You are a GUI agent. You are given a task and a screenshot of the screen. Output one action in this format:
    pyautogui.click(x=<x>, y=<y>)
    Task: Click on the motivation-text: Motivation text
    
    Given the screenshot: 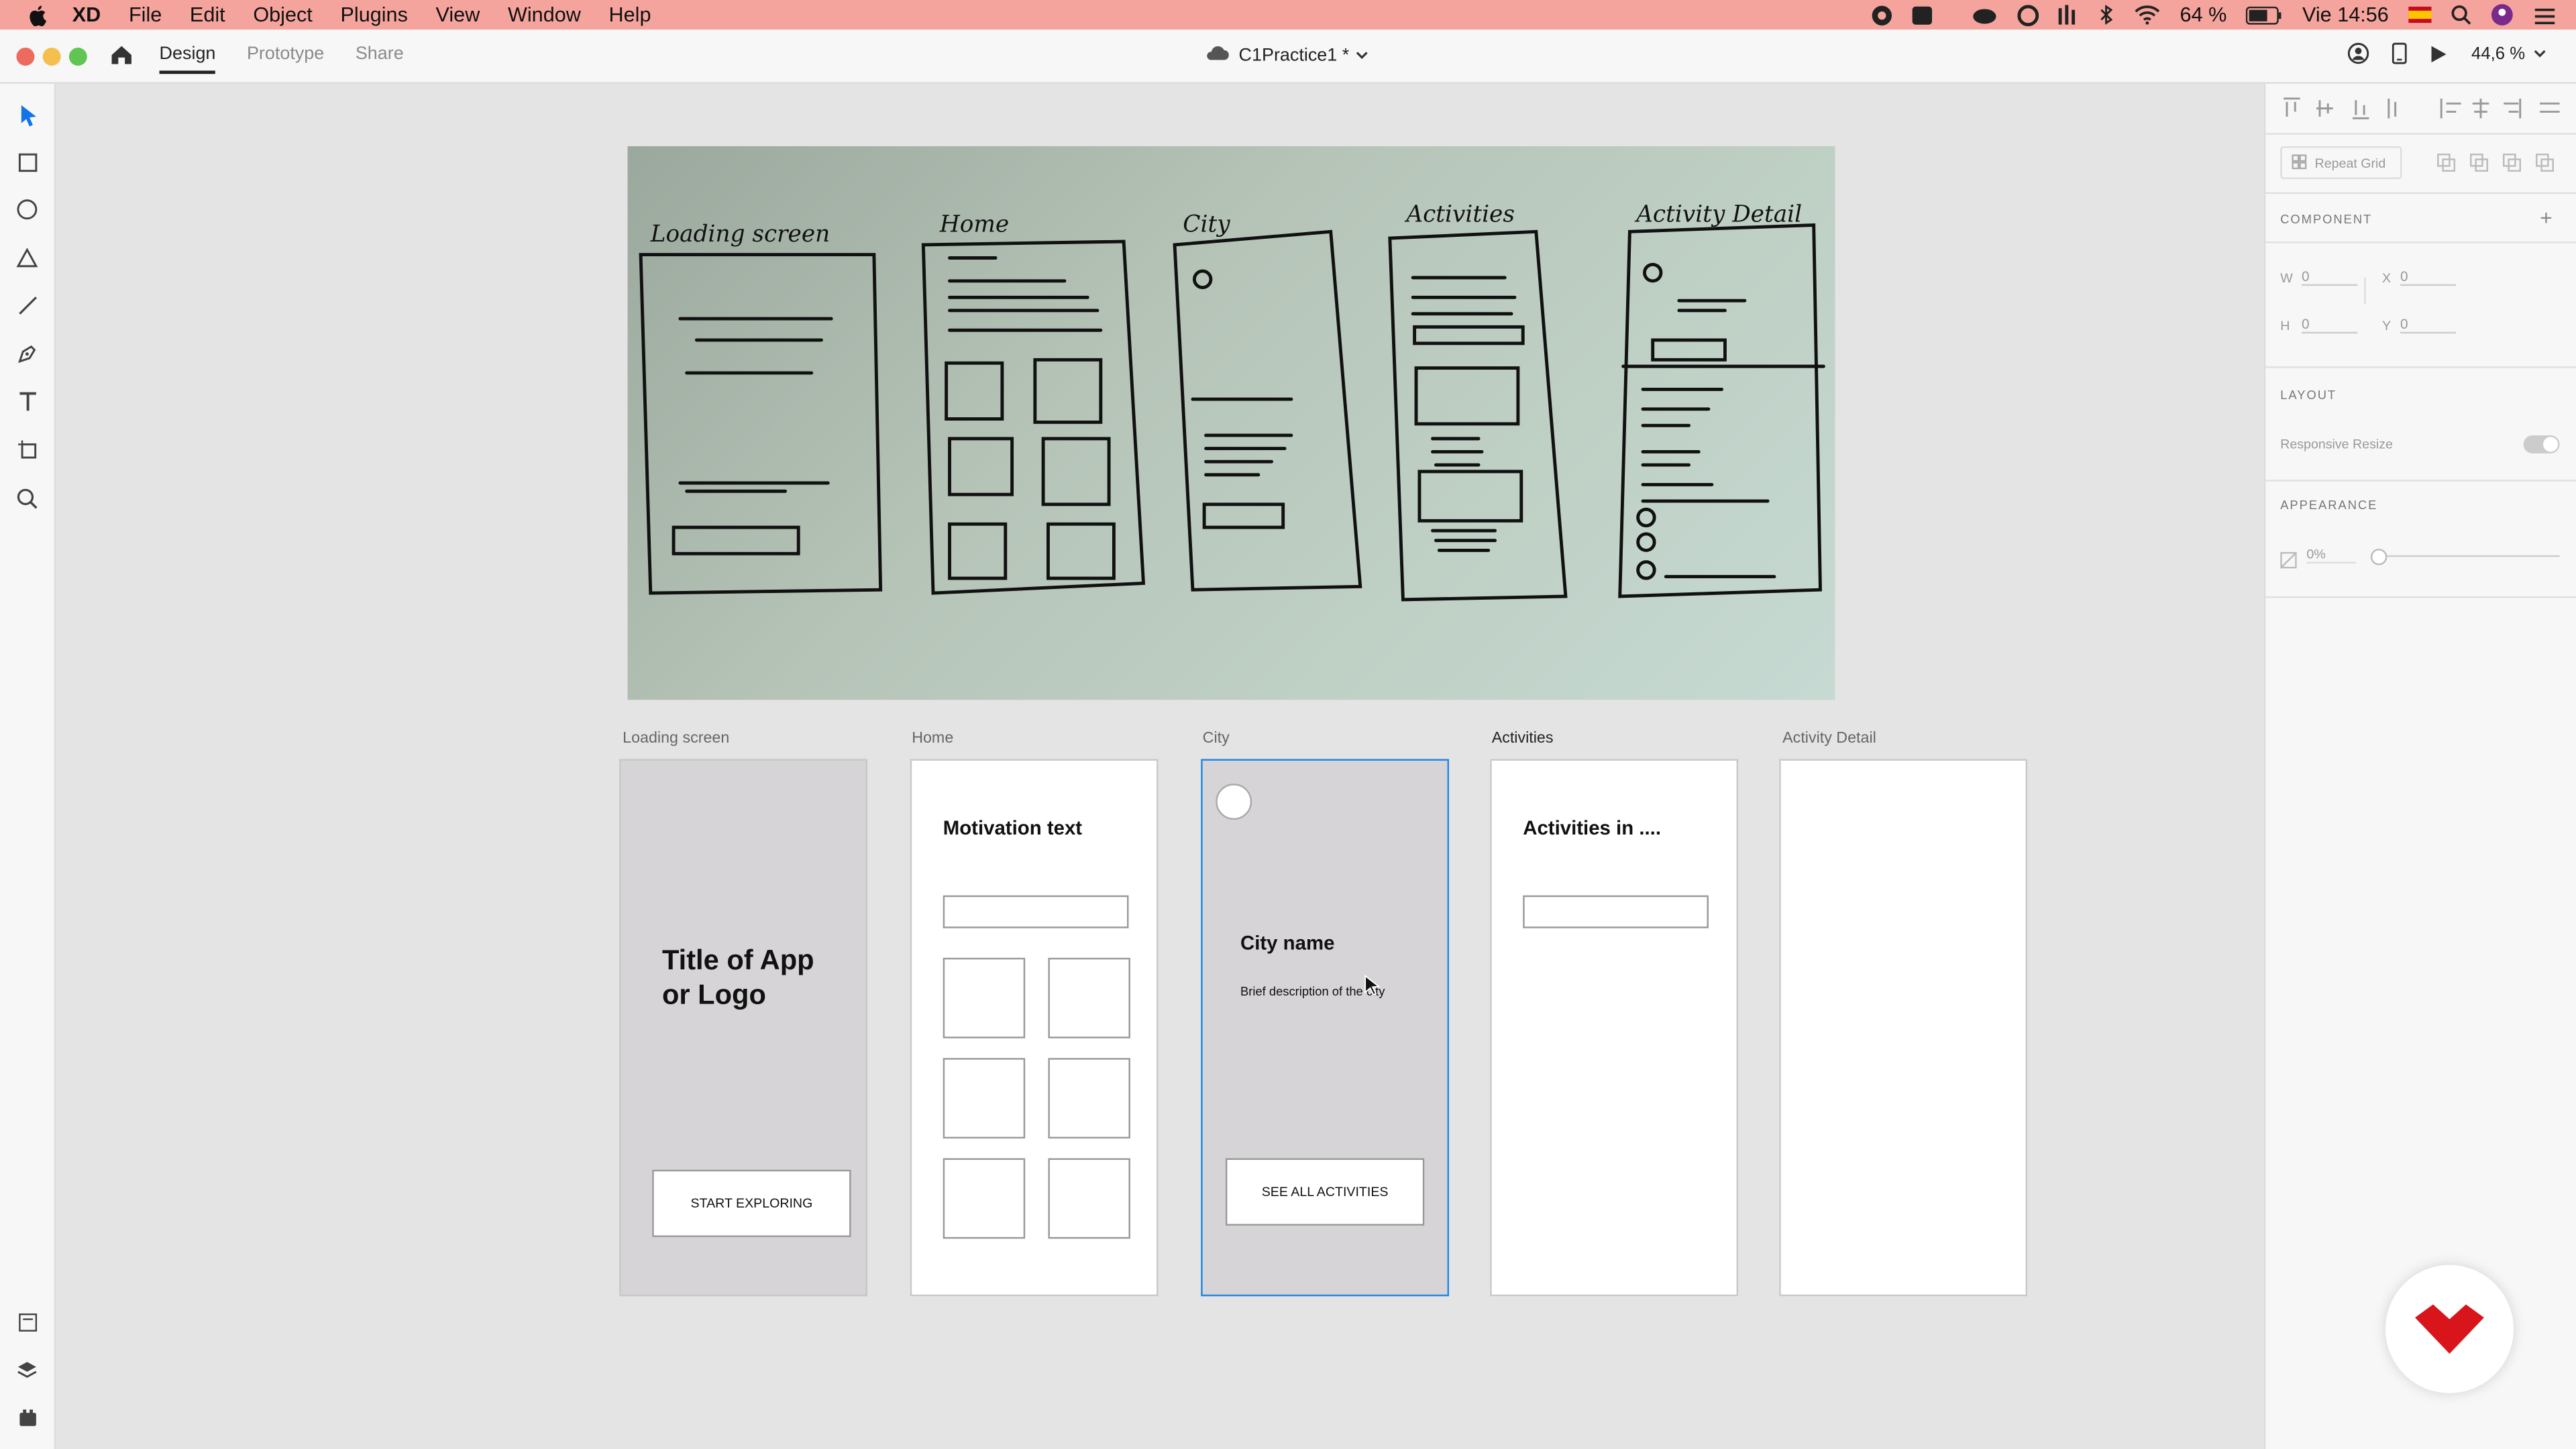 What is the action you would take?
    pyautogui.click(x=1013, y=828)
    